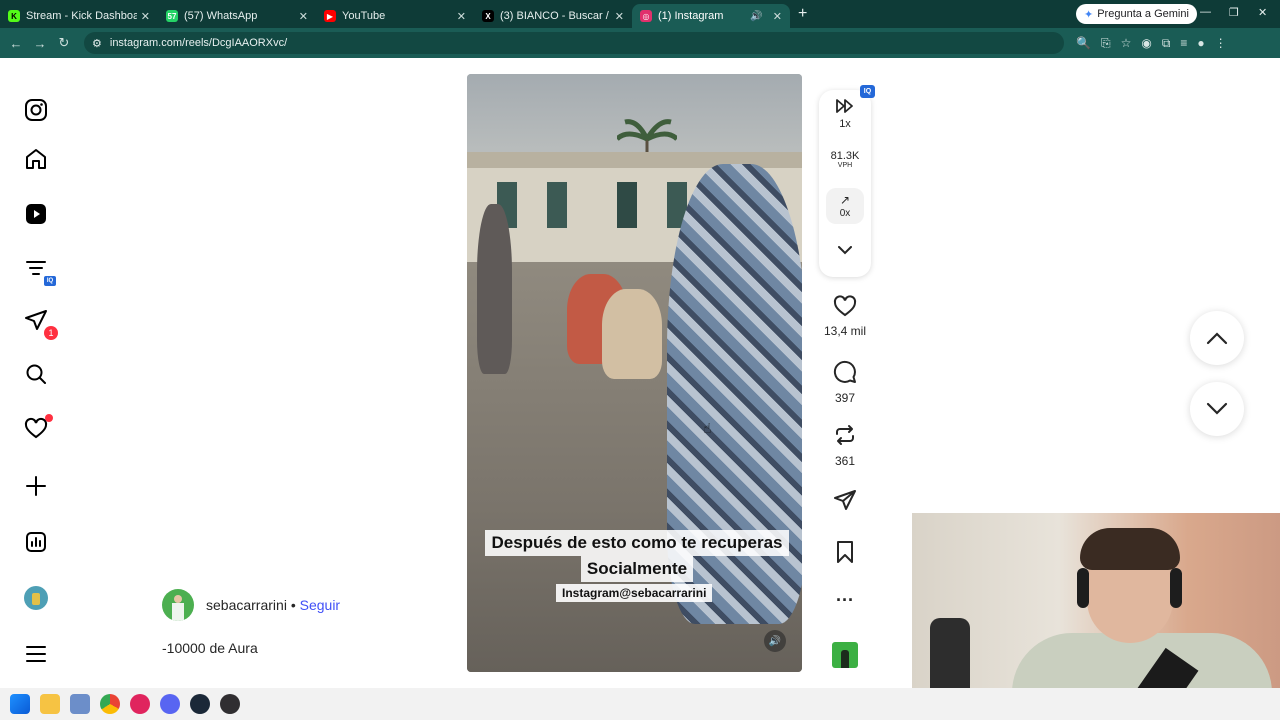 The image size is (1280, 720). I want to click on author-avatar, so click(178, 605).